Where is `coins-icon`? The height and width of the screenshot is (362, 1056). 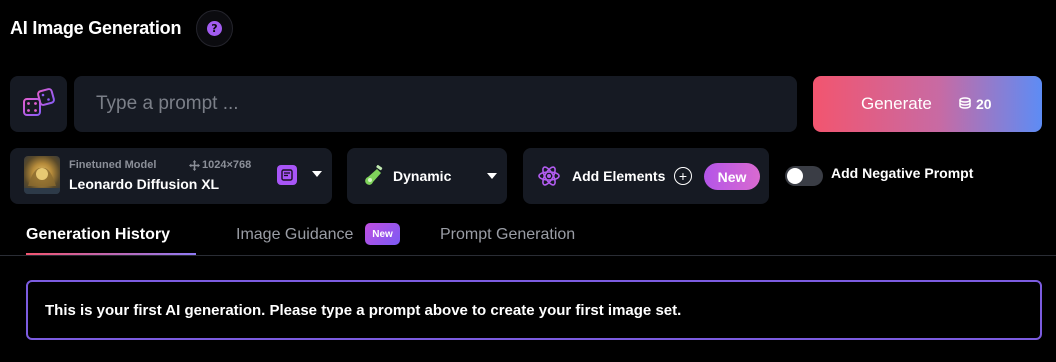
coins-icon is located at coordinates (965, 103).